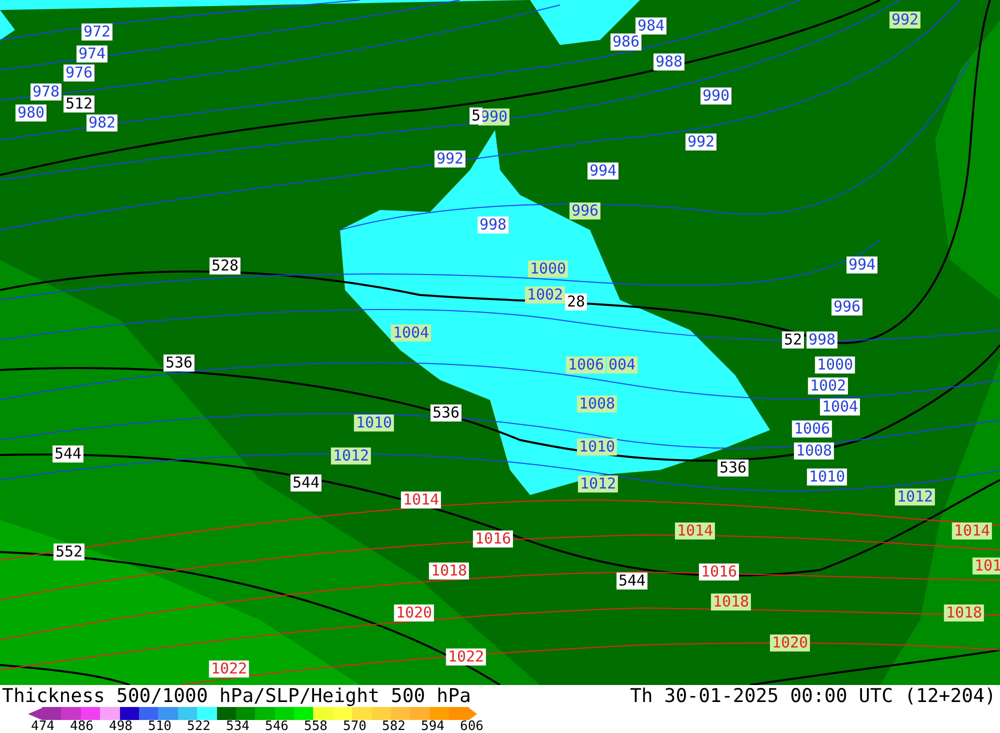  I want to click on pressure-label: 976, so click(79, 73).